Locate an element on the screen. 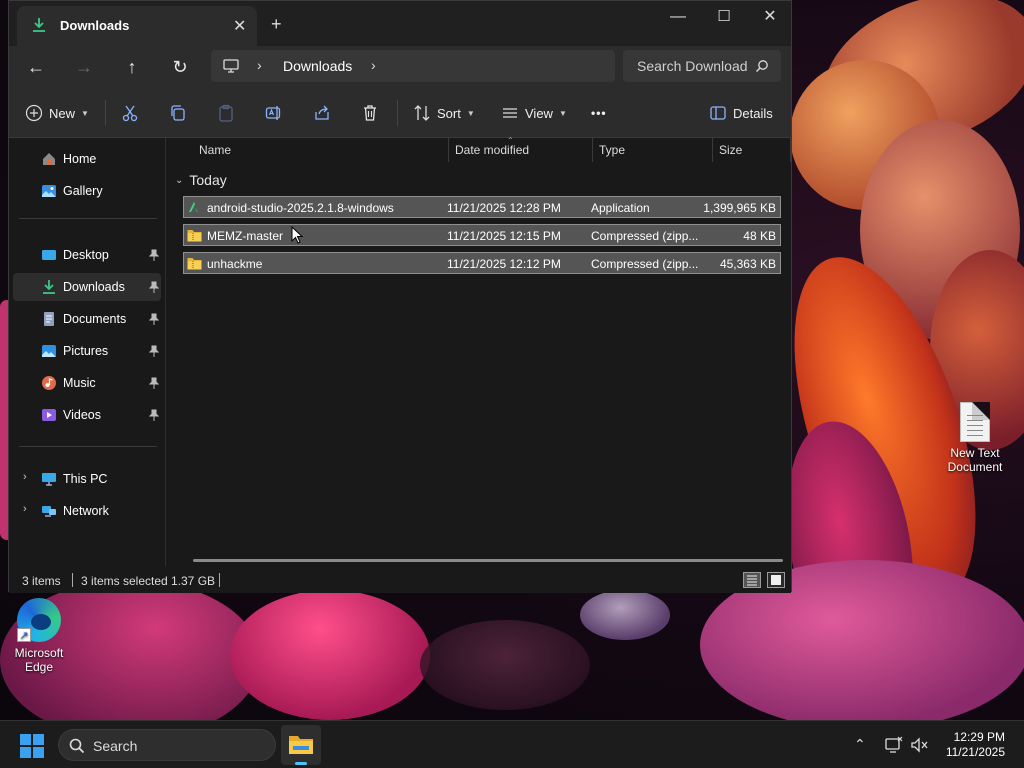 Image resolution: width=1024 pixels, height=768 pixels. nav-label: Network is located at coordinates (86, 511).